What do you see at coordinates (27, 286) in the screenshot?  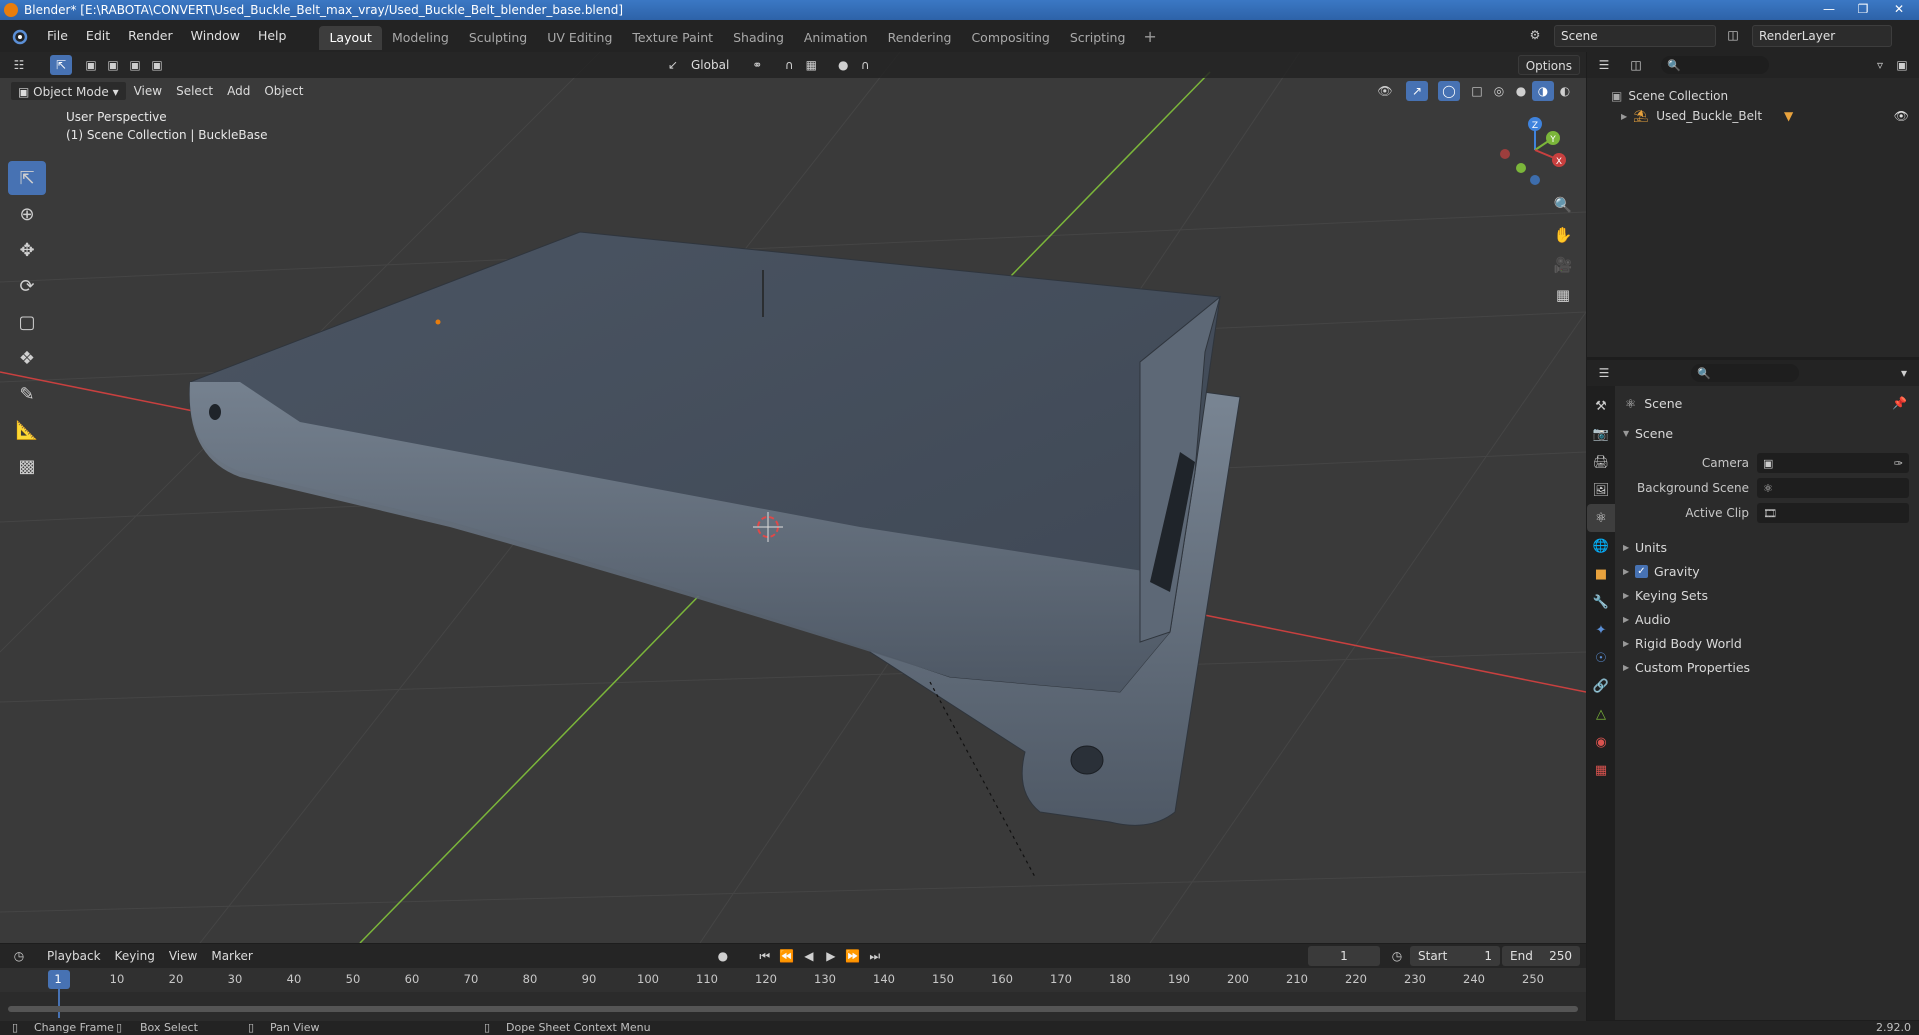 I see `tool-rotate-icon: ⟳` at bounding box center [27, 286].